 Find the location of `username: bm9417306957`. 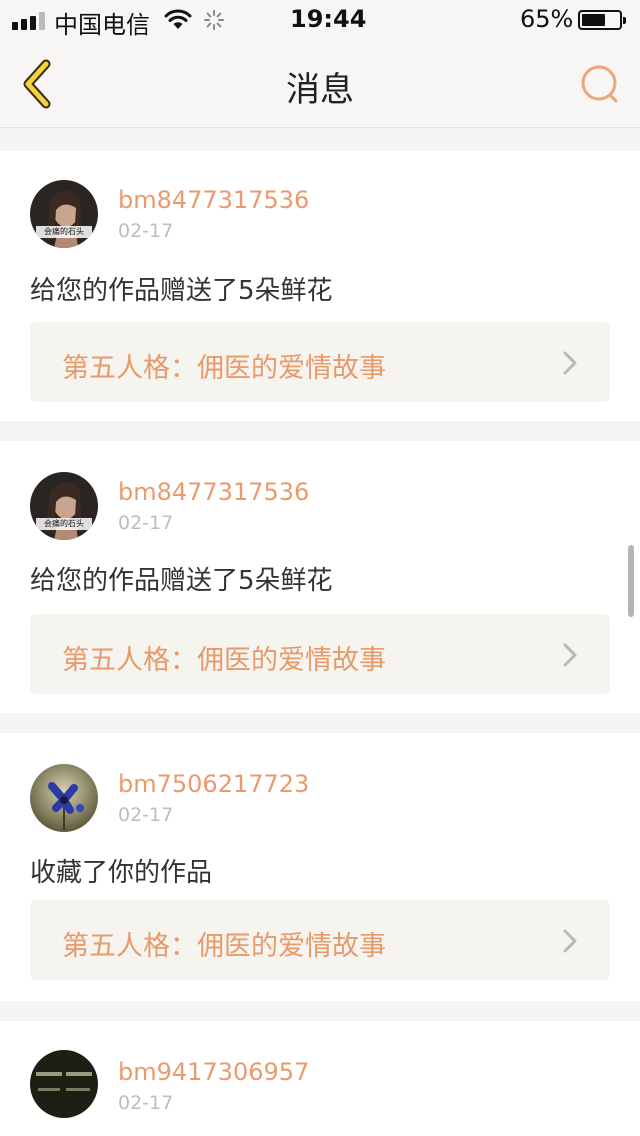

username: bm9417306957 is located at coordinates (213, 1072).